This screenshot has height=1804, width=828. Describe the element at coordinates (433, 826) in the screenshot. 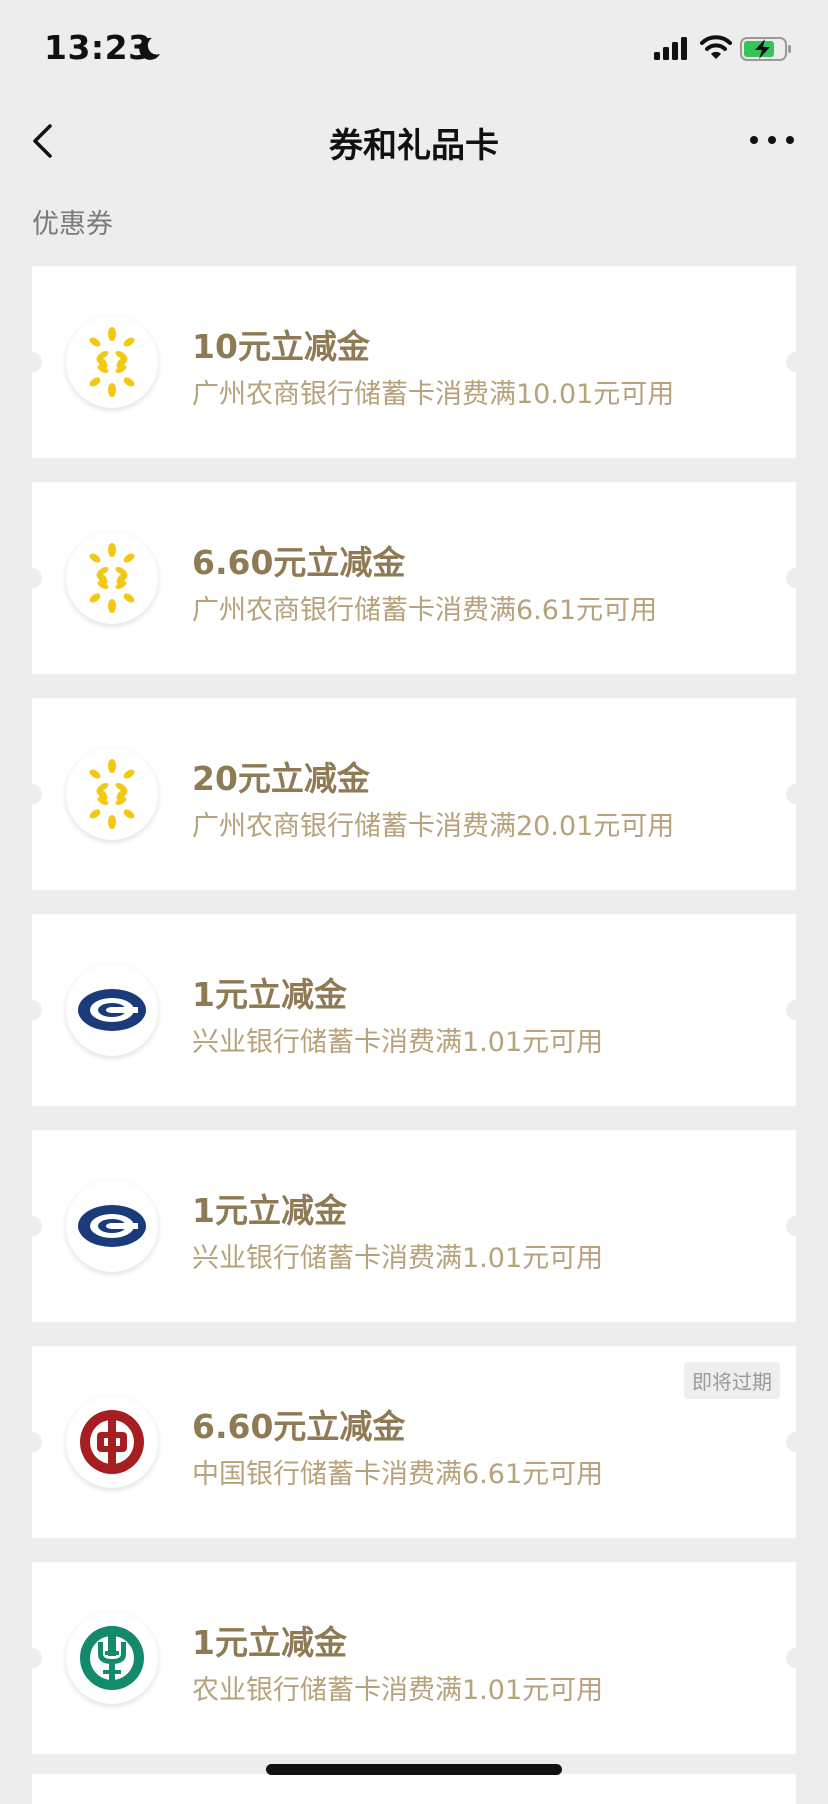

I see `coupon-condition: 广州农商银行储蓄卡消费满20.01元可用` at that location.